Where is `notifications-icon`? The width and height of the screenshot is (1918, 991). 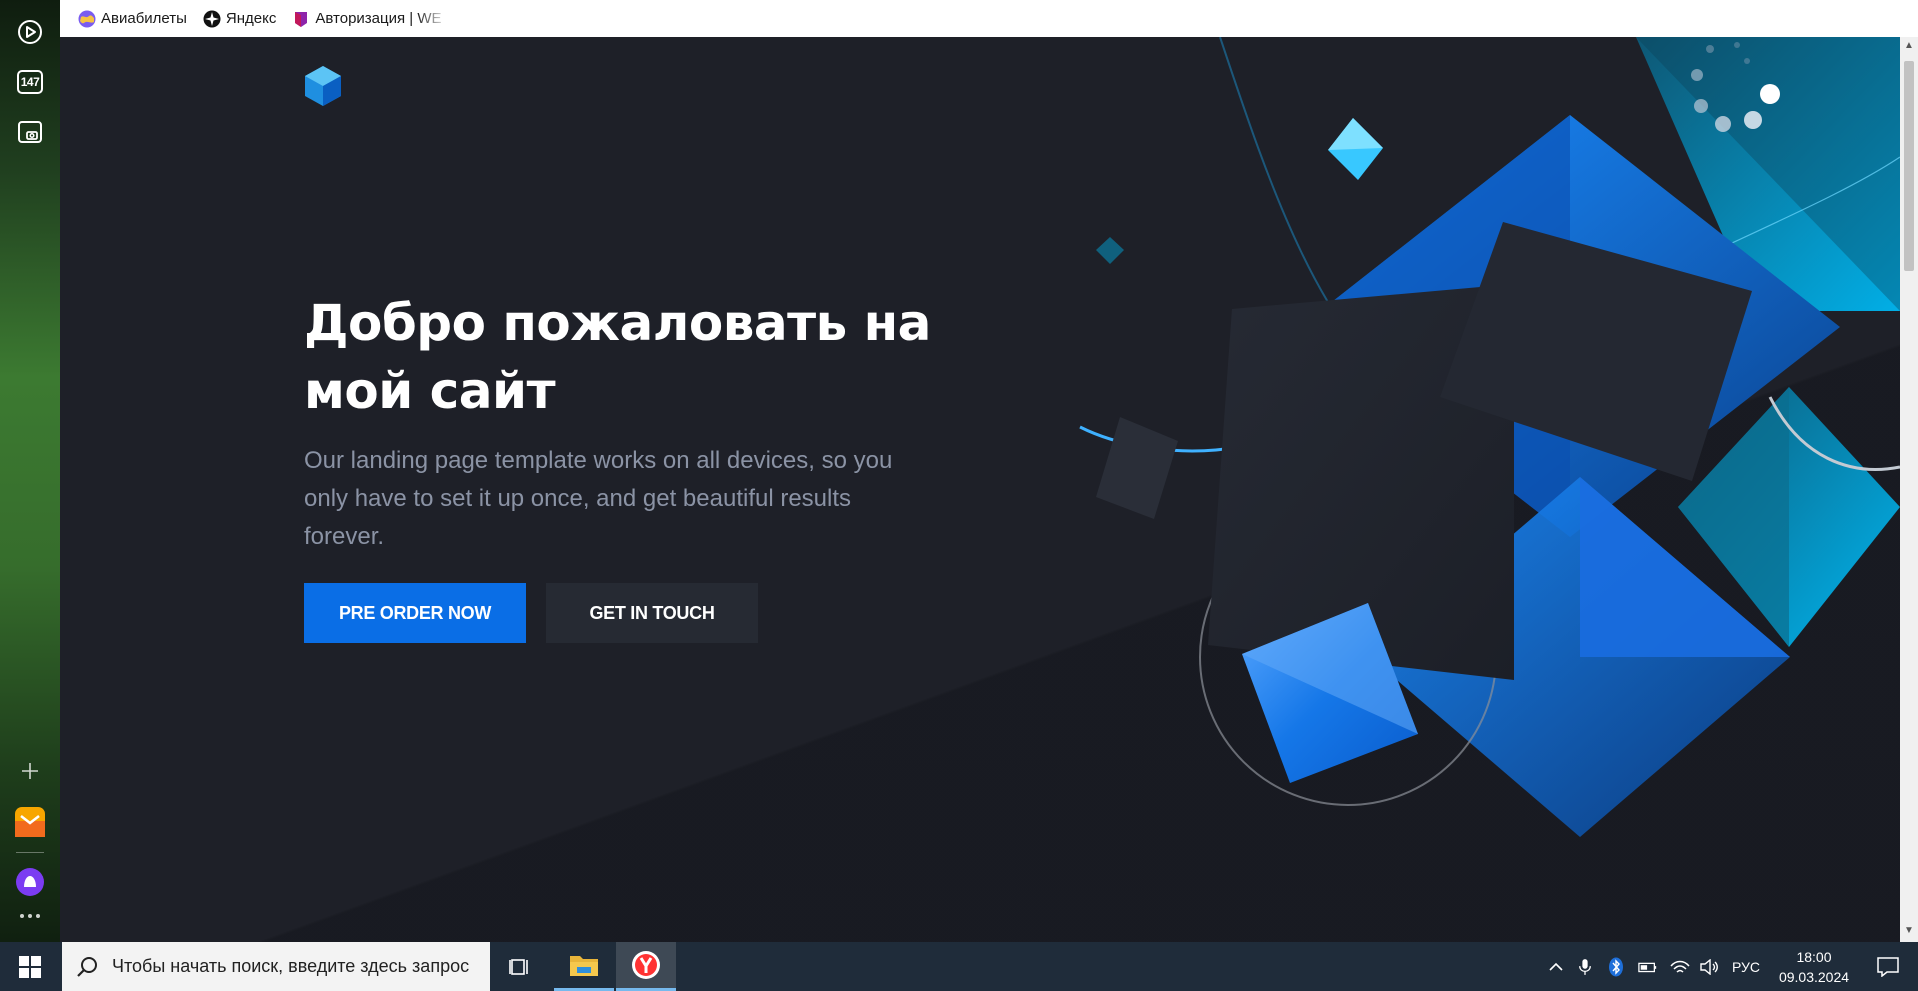
notifications-icon is located at coordinates (1888, 966).